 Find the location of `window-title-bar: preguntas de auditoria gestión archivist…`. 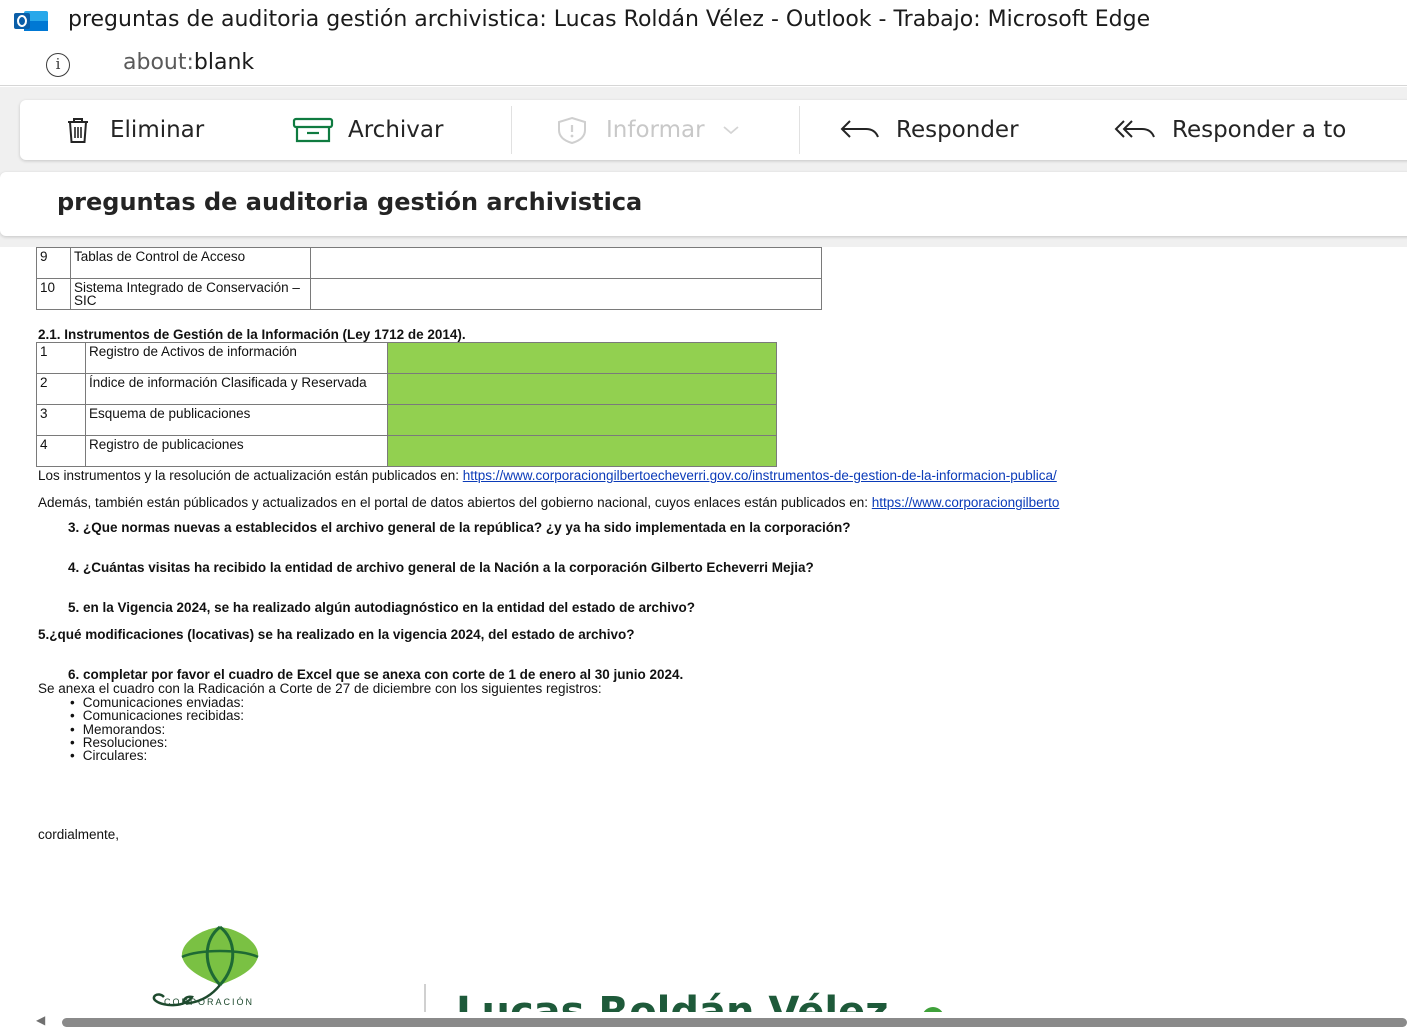

window-title-bar: preguntas de auditoria gestión archivist… is located at coordinates (703, 21).